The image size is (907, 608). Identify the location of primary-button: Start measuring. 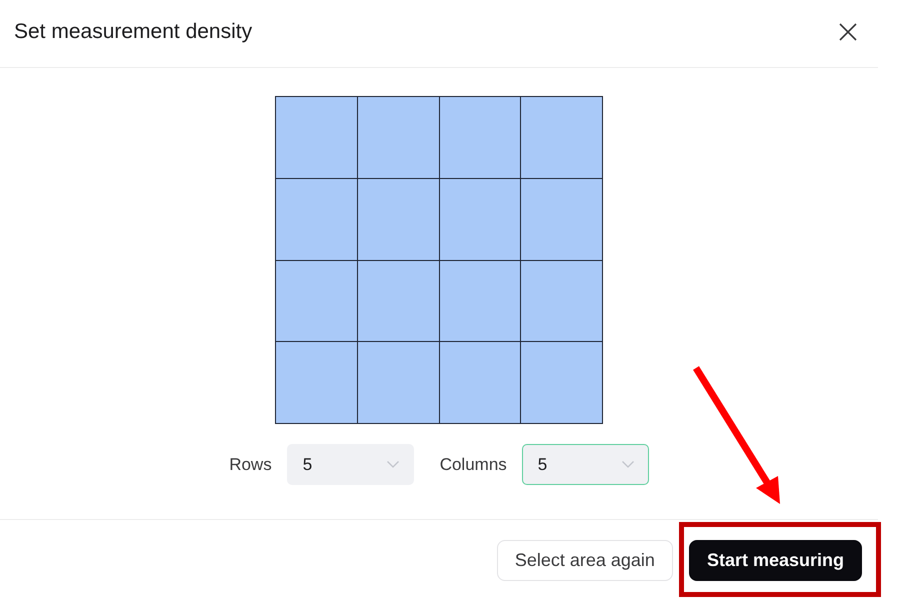
(775, 560).